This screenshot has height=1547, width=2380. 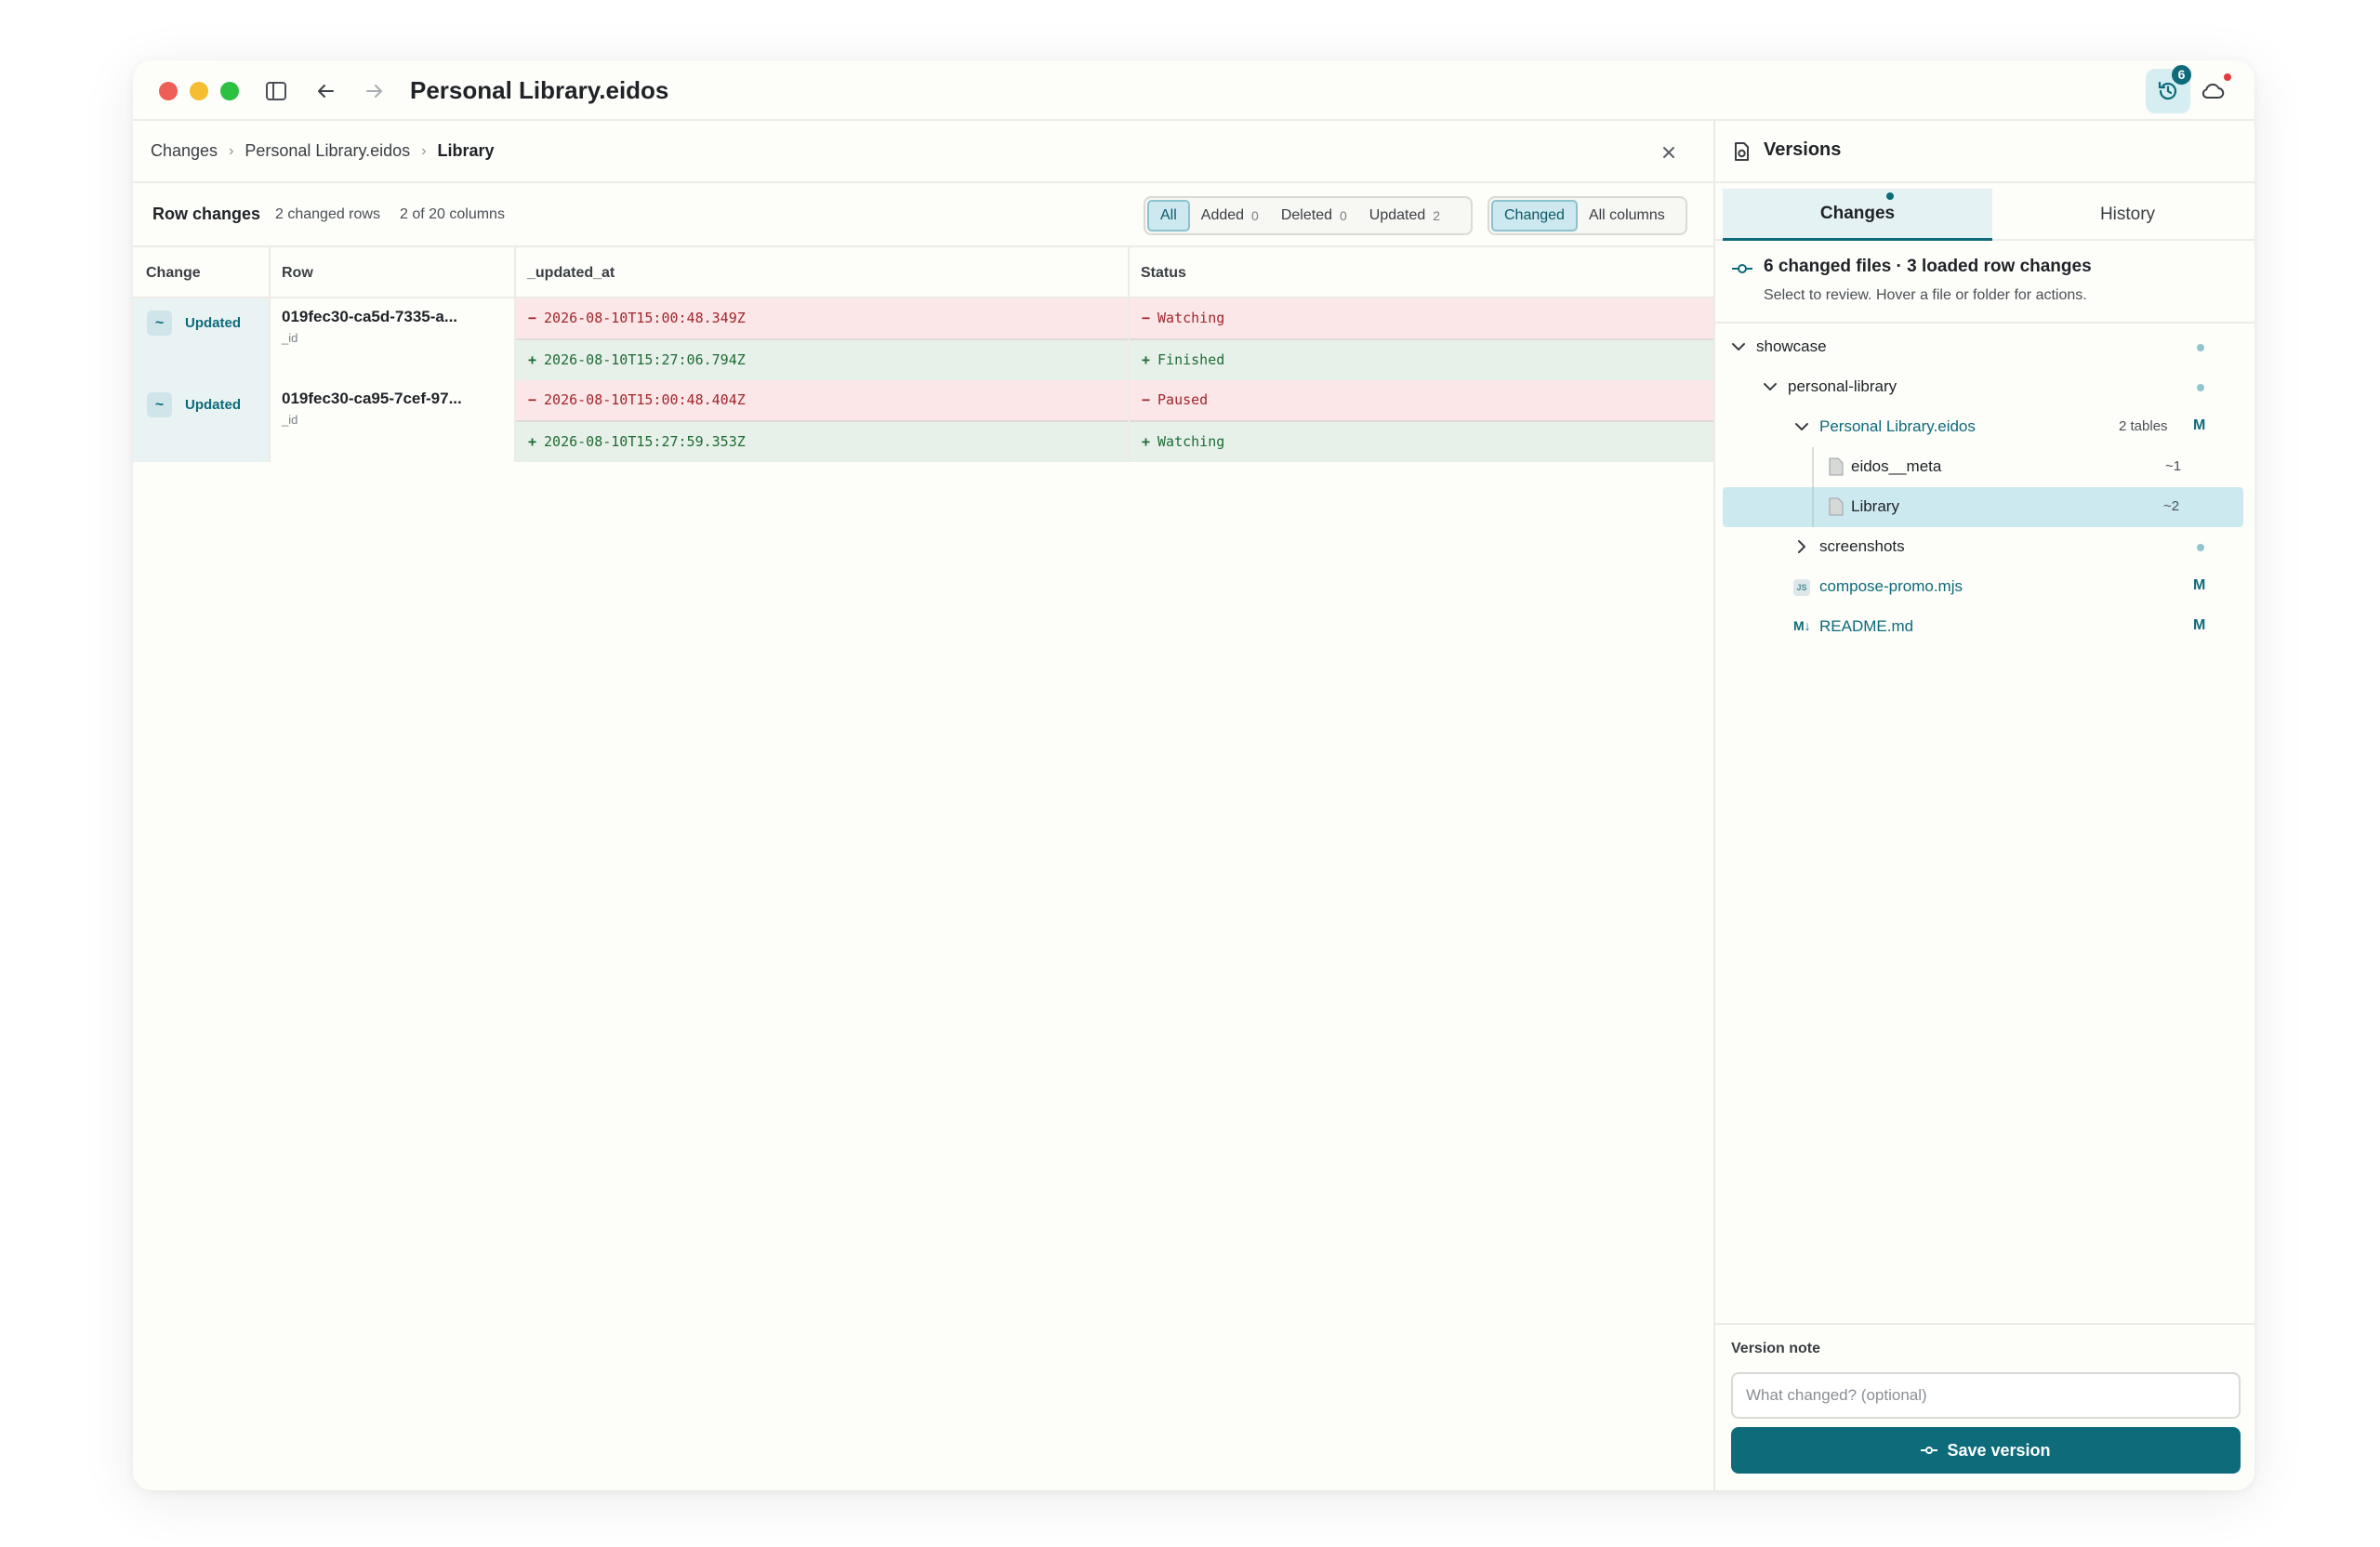 I want to click on new-value: 2026-08-10T15:27:06.794Z, so click(x=645, y=359).